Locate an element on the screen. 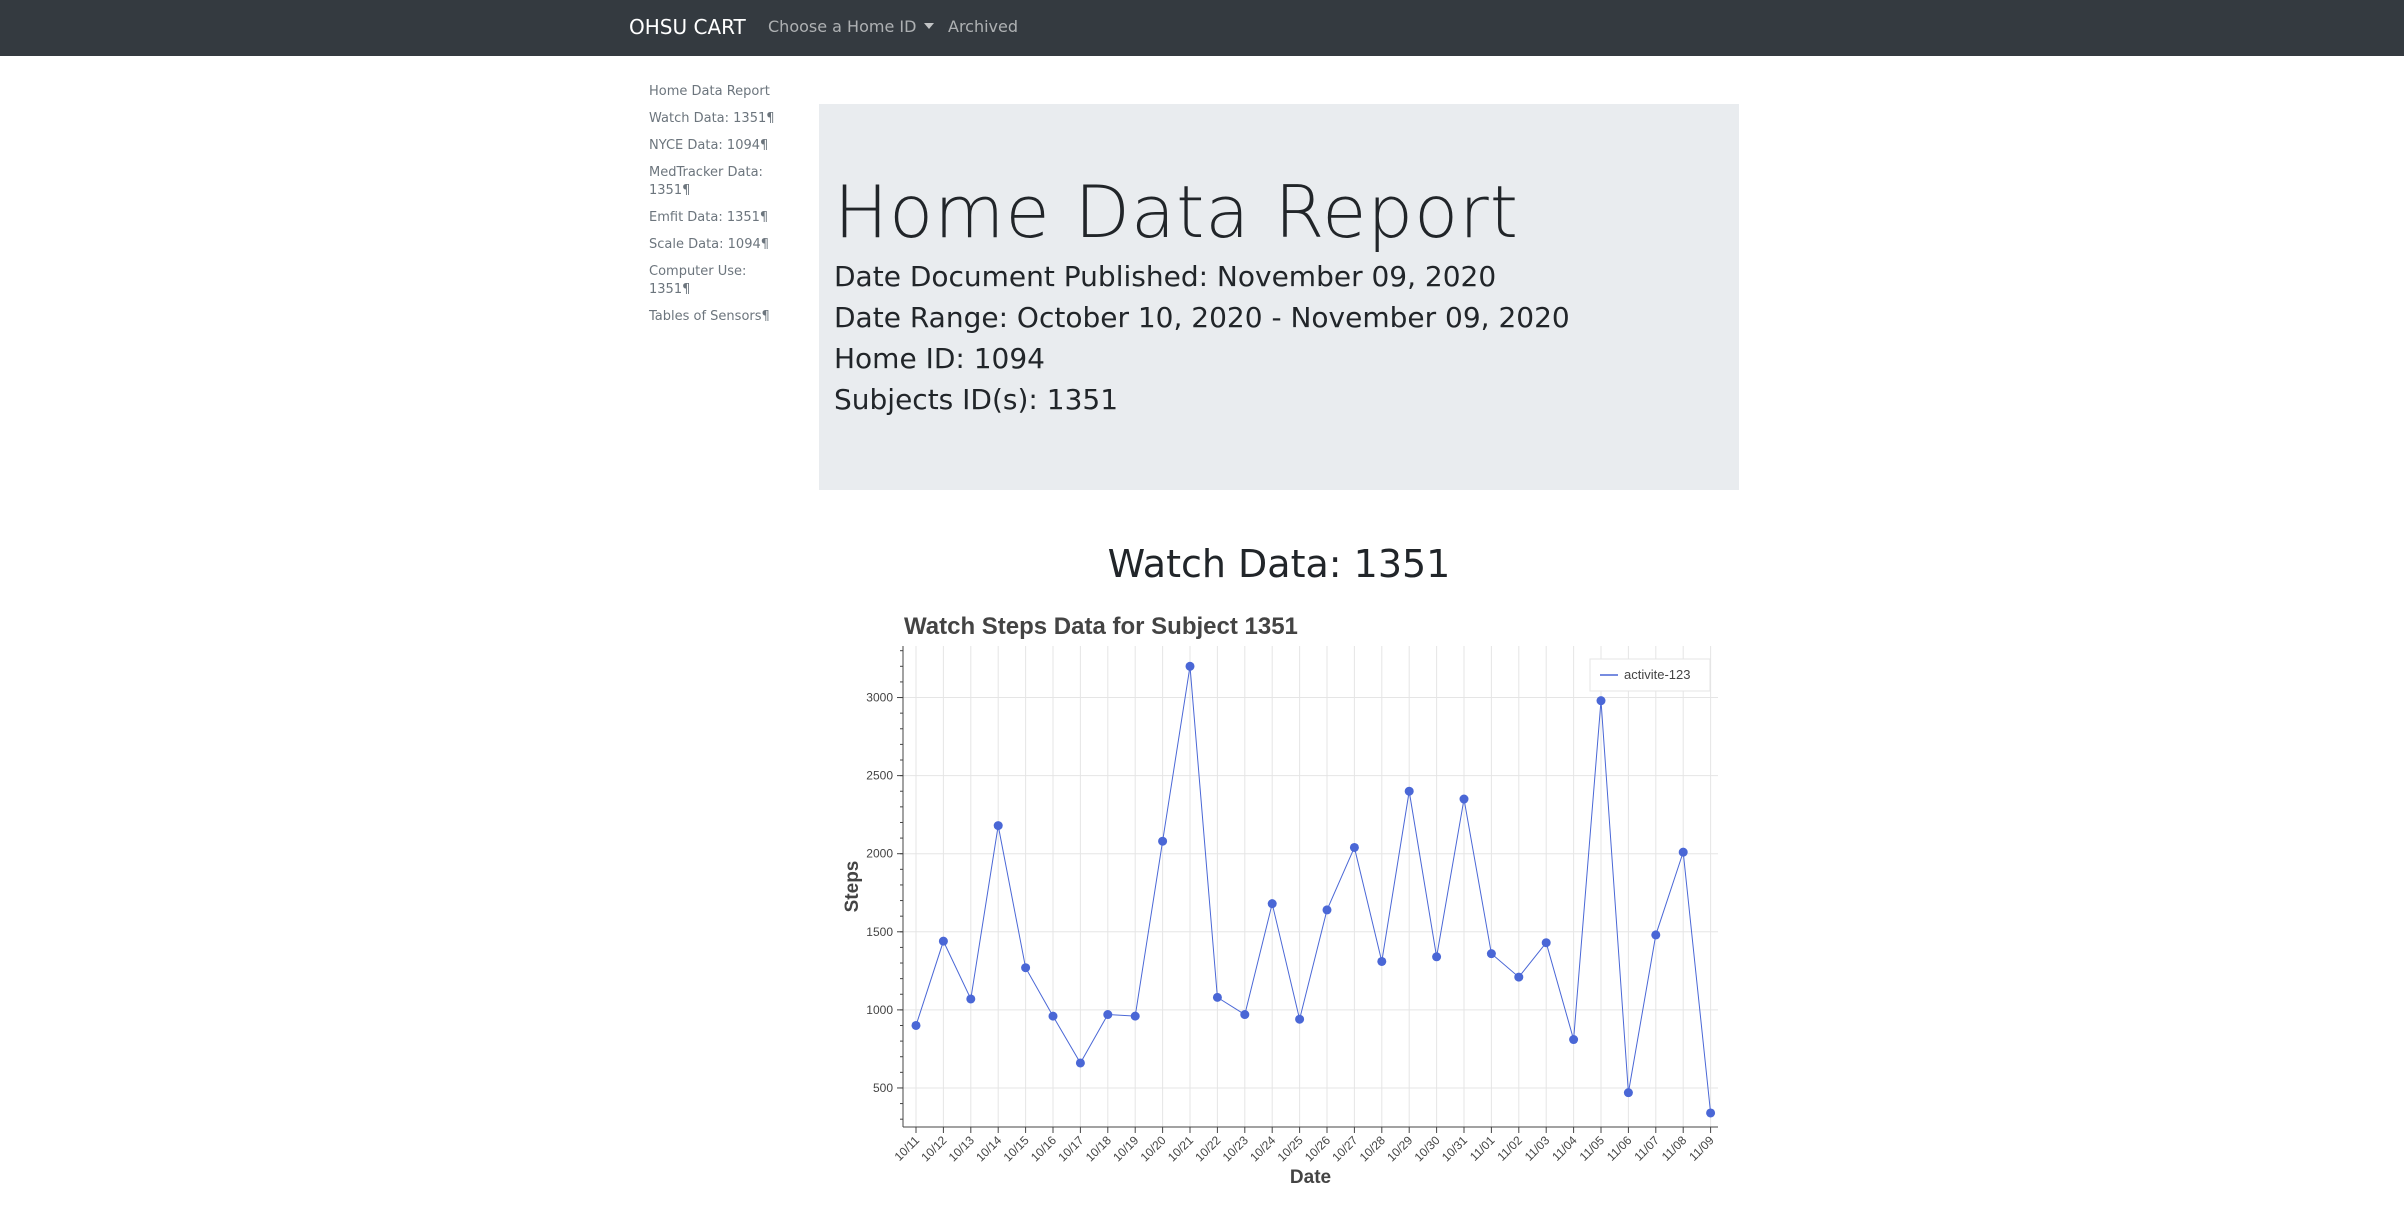  x-tick-label: 10/14 is located at coordinates (988, 1148).